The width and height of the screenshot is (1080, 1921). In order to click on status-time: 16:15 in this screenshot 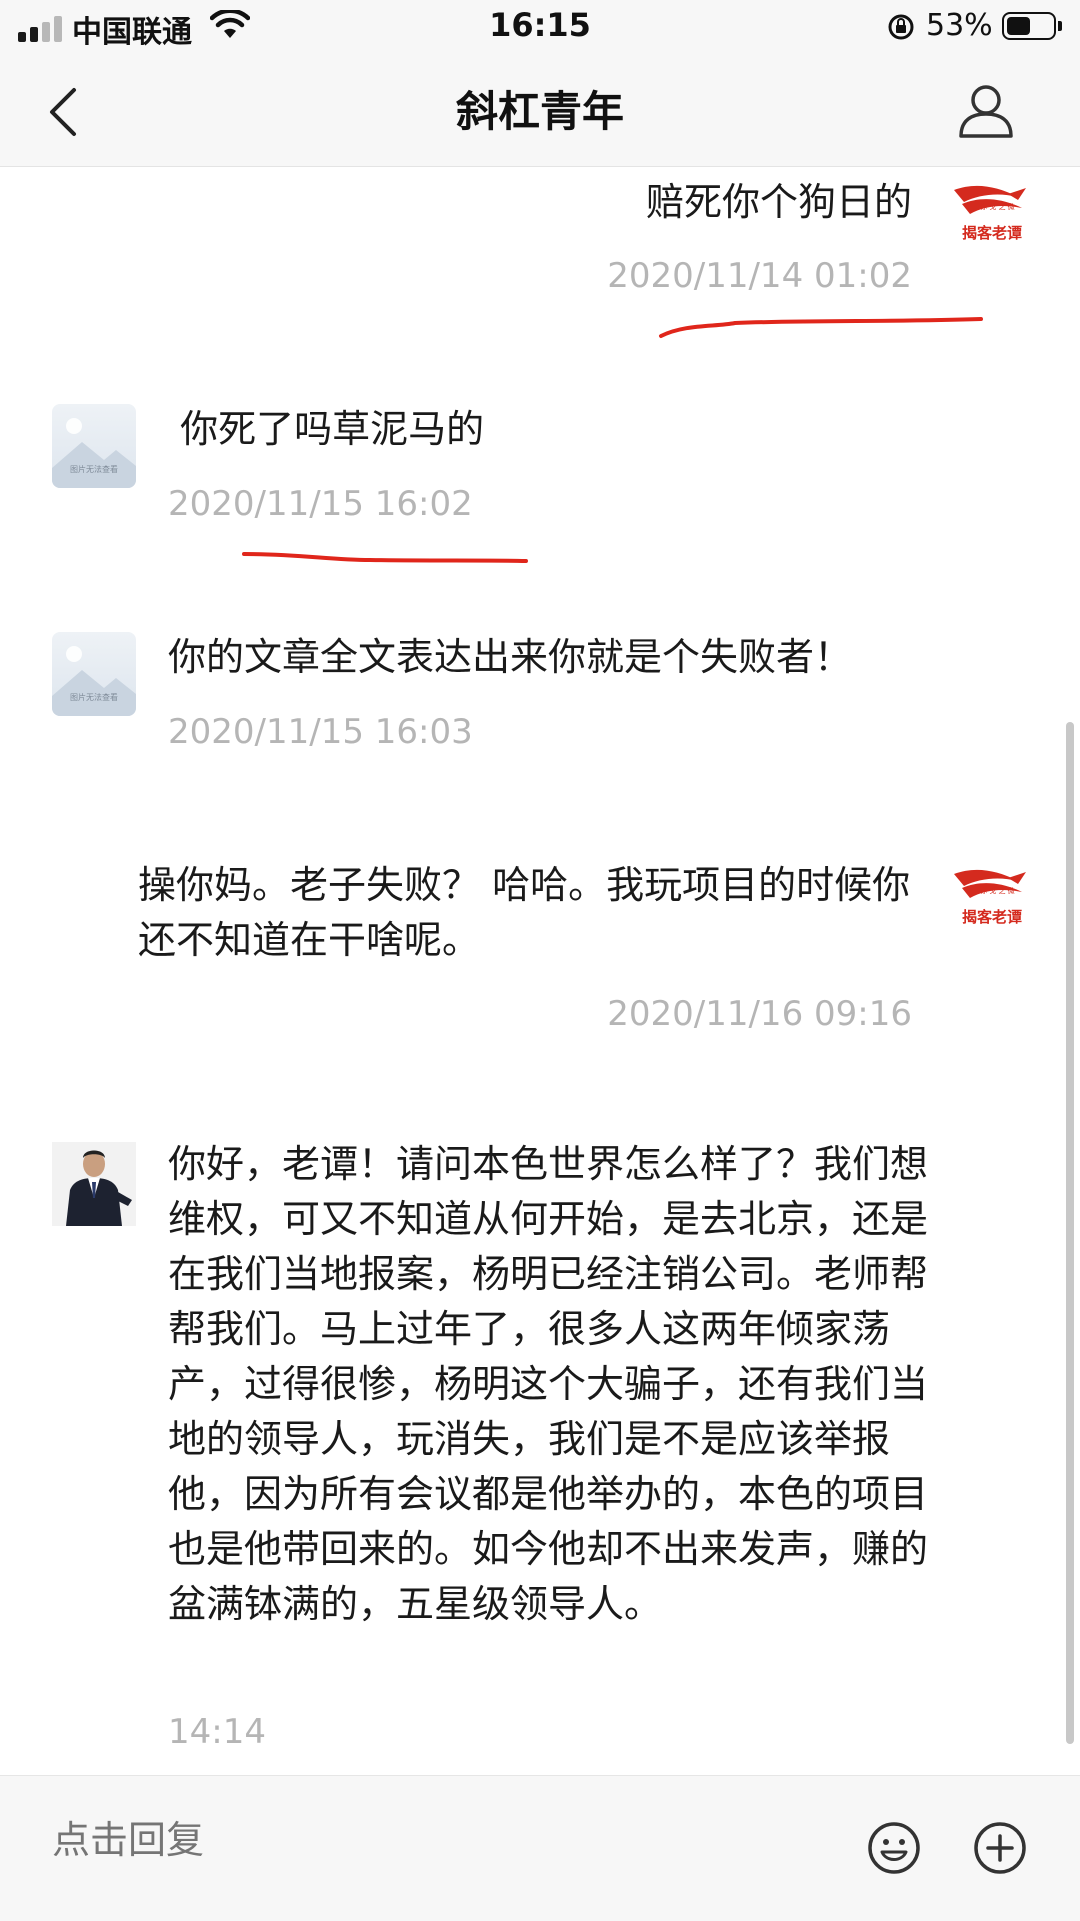, I will do `click(540, 25)`.